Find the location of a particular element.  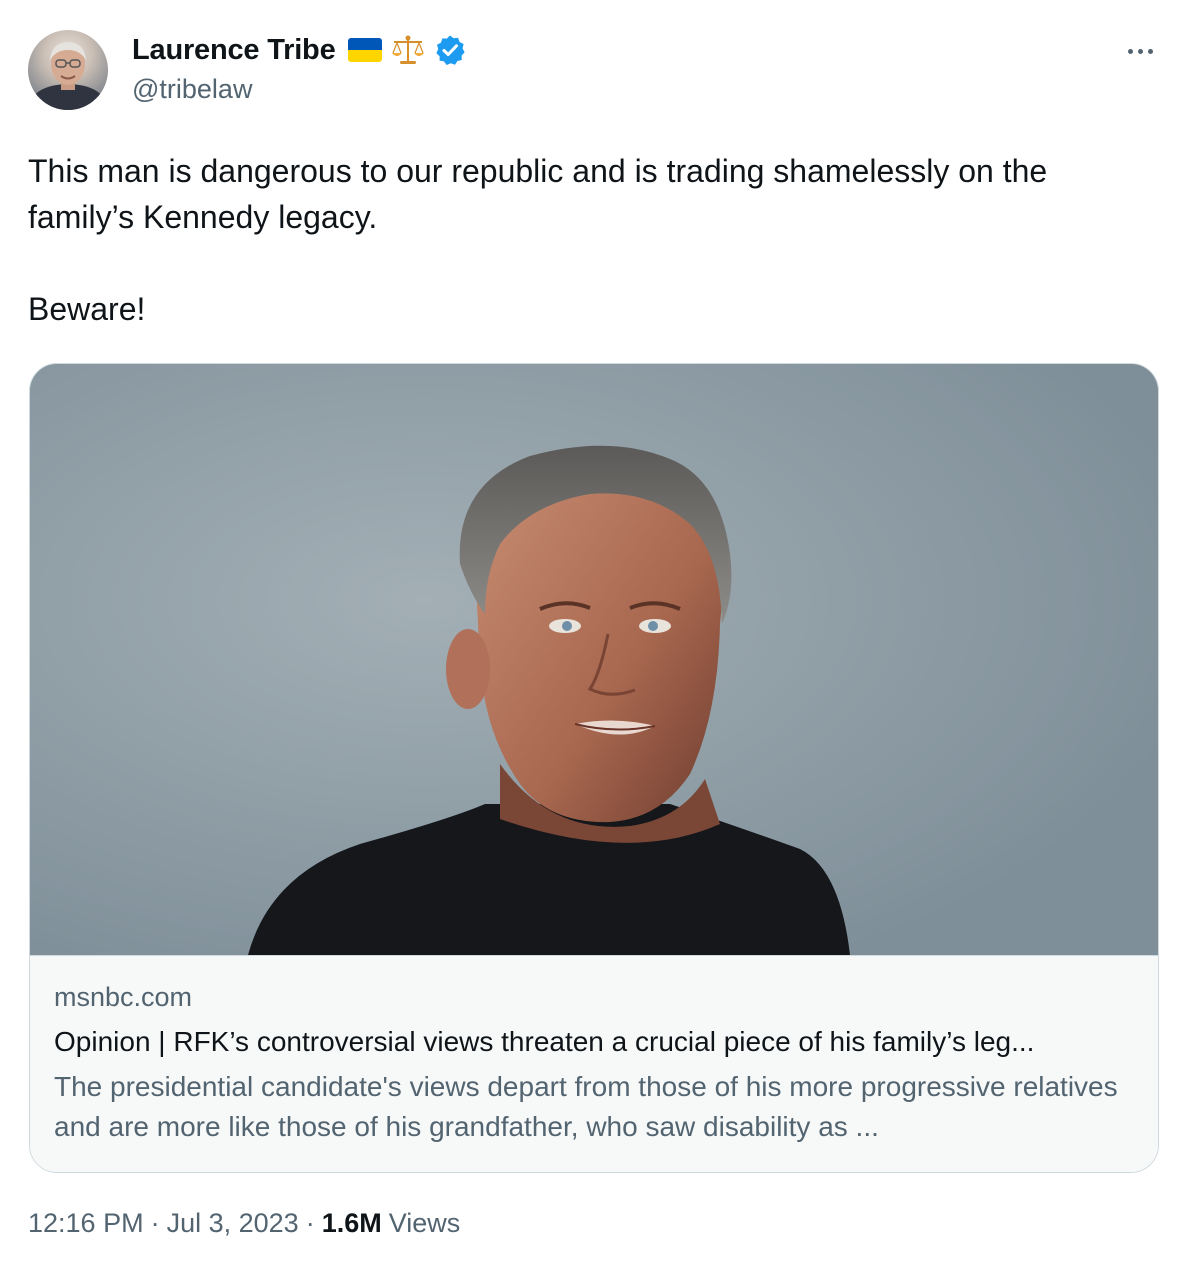

verified-badge-icon is located at coordinates (450, 50).